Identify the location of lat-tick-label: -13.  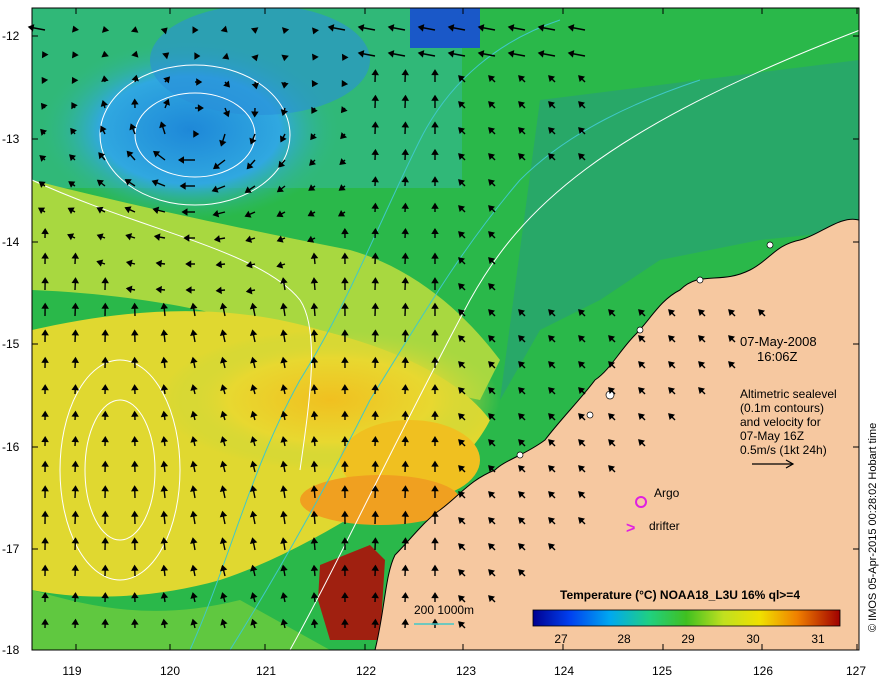
(11, 139).